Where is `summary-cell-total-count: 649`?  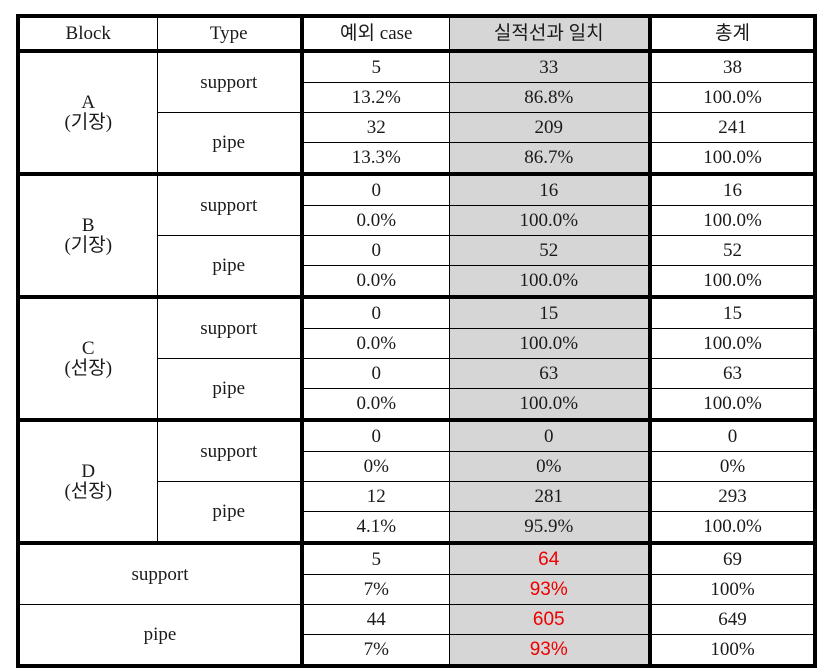 summary-cell-total-count: 649 is located at coordinates (733, 619).